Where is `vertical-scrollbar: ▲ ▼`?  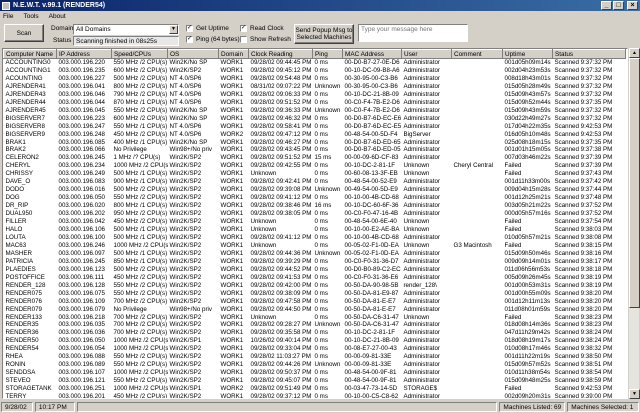 vertical-scrollbar: ▲ ▼ is located at coordinates (634, 223).